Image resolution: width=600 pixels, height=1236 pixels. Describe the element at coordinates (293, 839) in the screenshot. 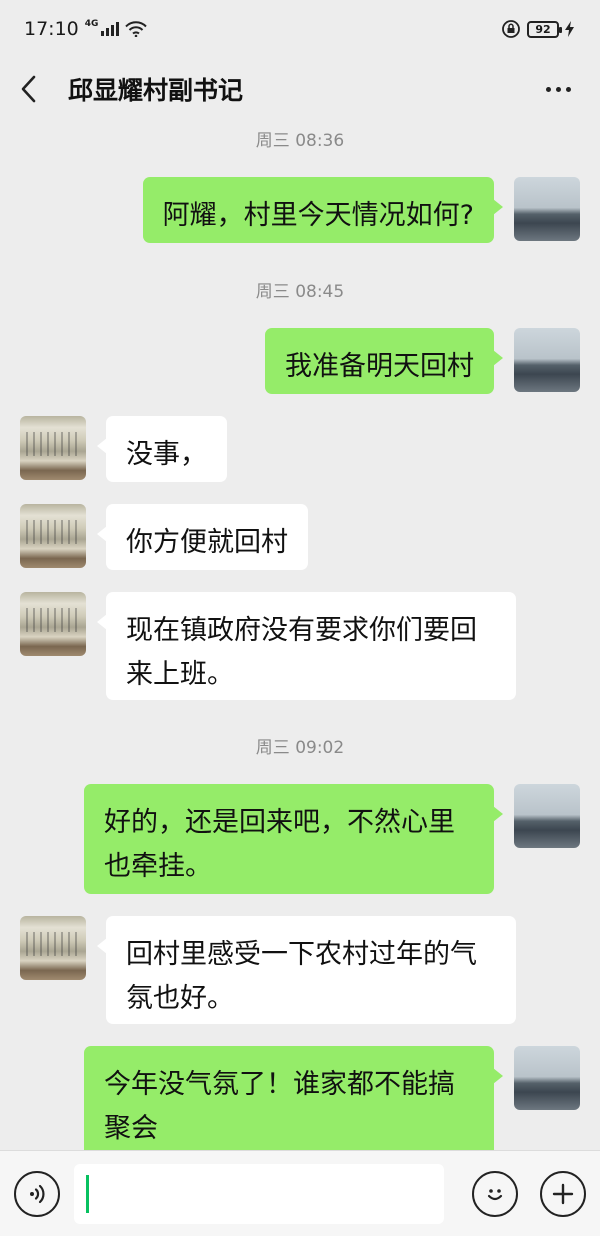

I see `sent-message-bubble: 好的，还是回来吧，不然心里也牵挂。` at that location.